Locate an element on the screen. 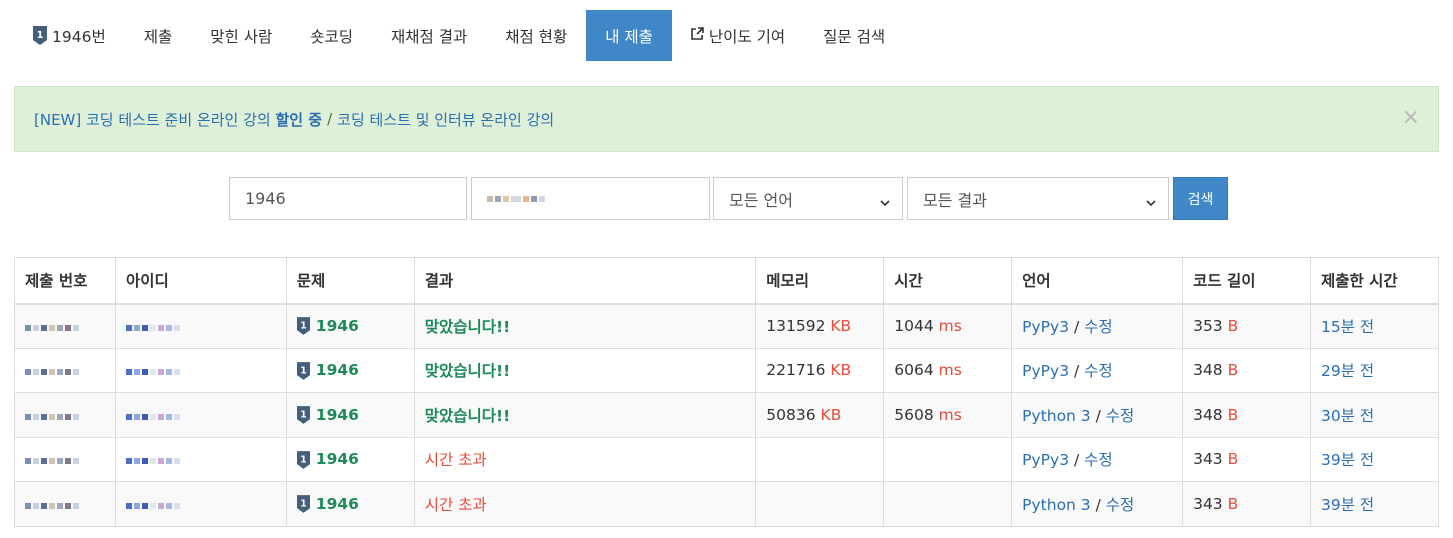 This screenshot has width=1453, height=538. promo-text: [NEW] 코딩 테스트 준비 온라인 강의 is located at coordinates (152, 119).